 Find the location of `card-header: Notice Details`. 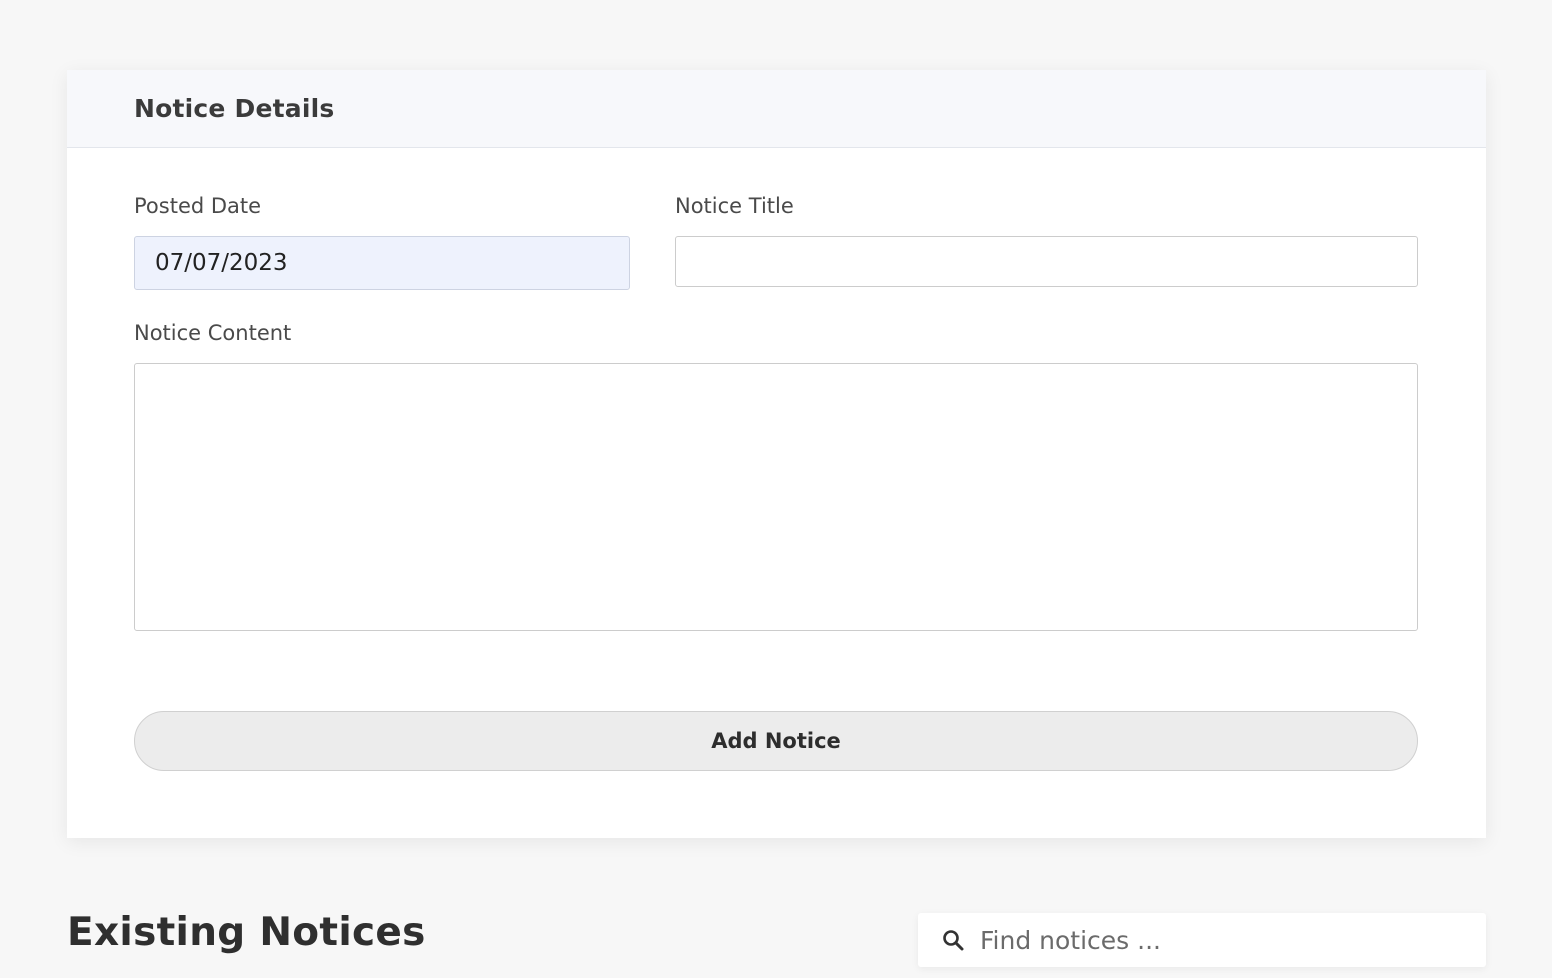

card-header: Notice Details is located at coordinates (776, 109).